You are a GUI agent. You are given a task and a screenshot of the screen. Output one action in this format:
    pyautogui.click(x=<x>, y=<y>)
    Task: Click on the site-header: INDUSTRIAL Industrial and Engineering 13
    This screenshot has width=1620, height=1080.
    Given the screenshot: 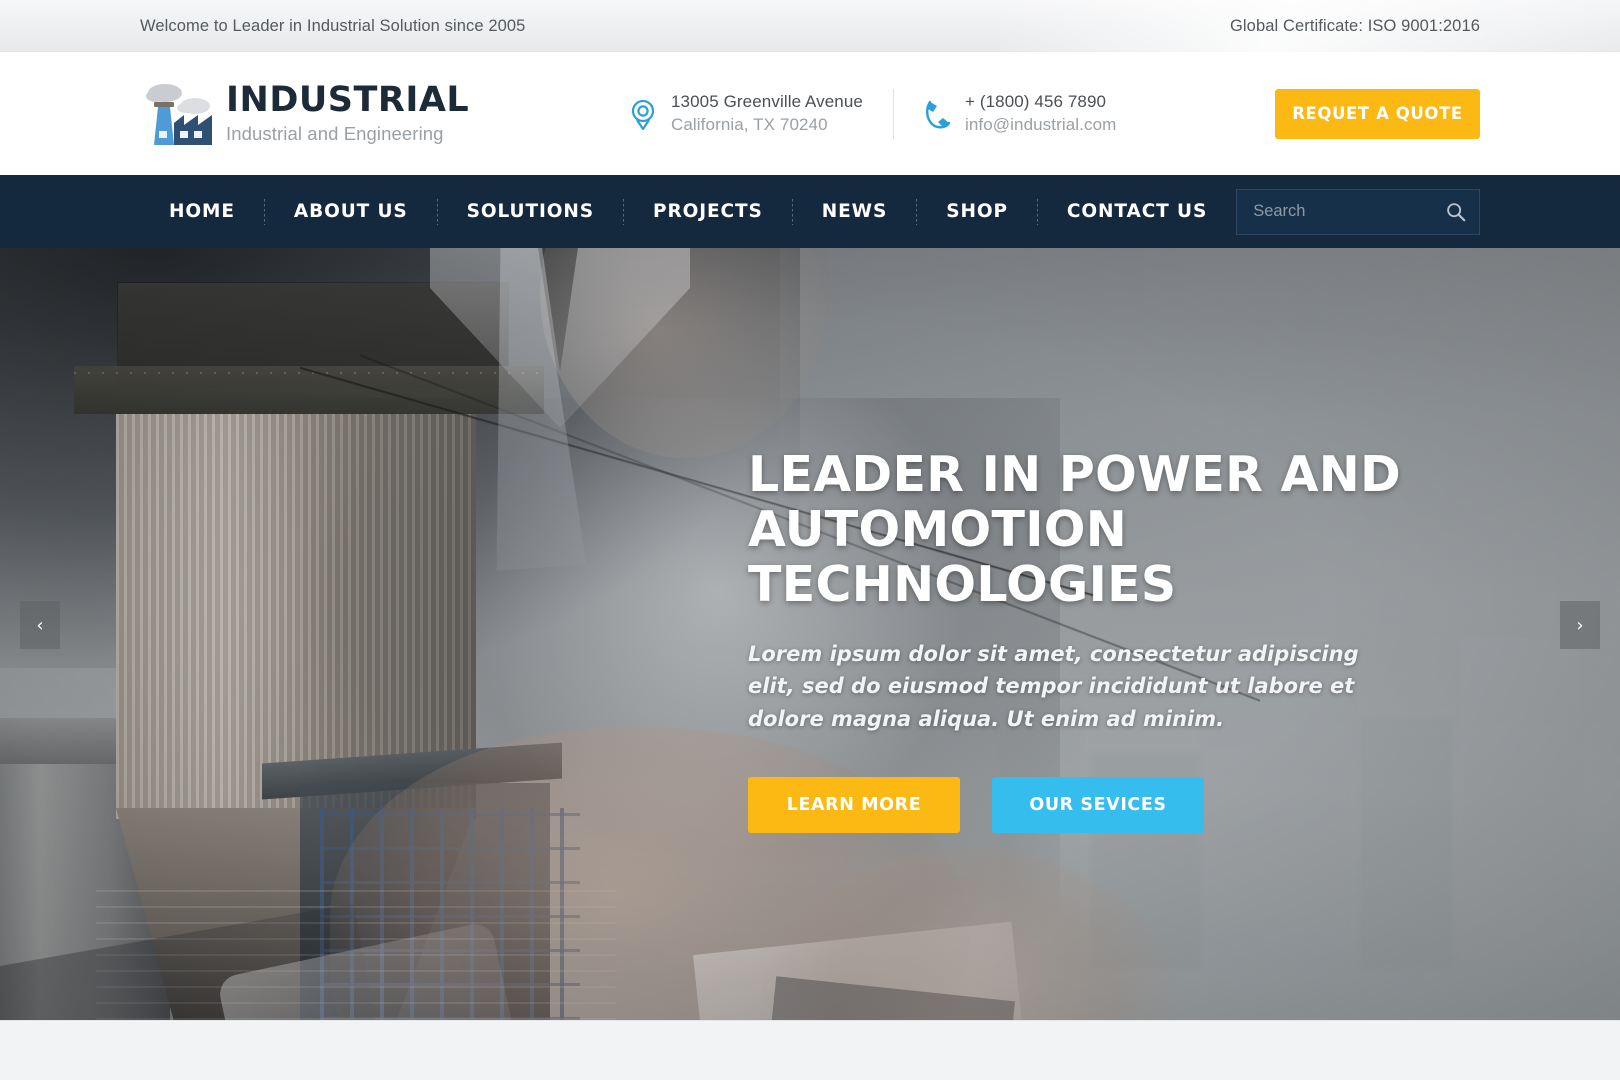 What is the action you would take?
    pyautogui.click(x=810, y=113)
    